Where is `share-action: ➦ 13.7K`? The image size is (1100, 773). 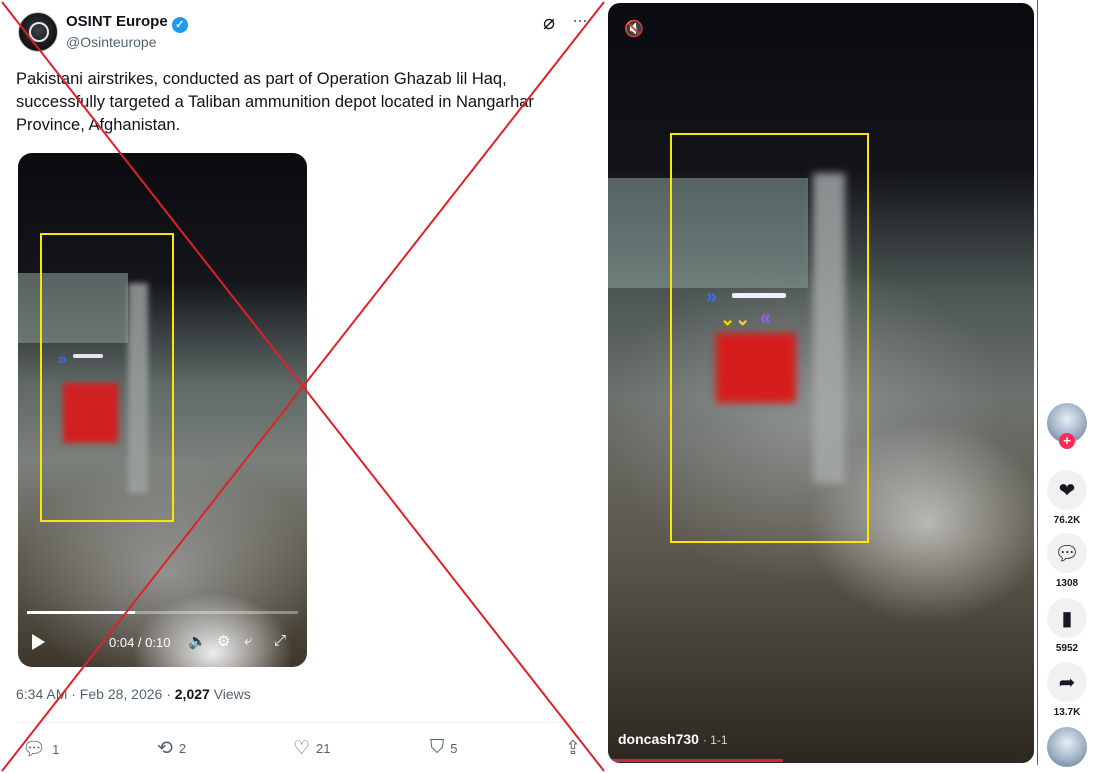
share-action: ➦ 13.7K is located at coordinates (1067, 690).